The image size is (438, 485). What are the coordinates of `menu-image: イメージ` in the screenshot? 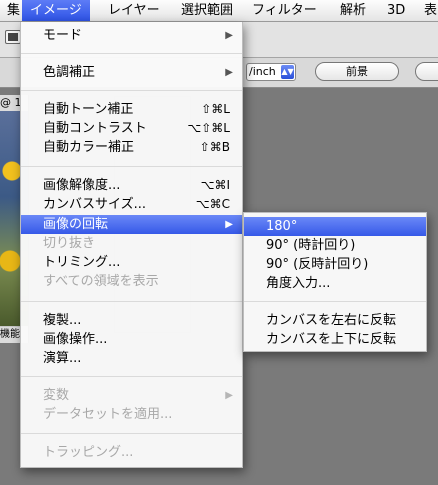 It's located at (56, 10).